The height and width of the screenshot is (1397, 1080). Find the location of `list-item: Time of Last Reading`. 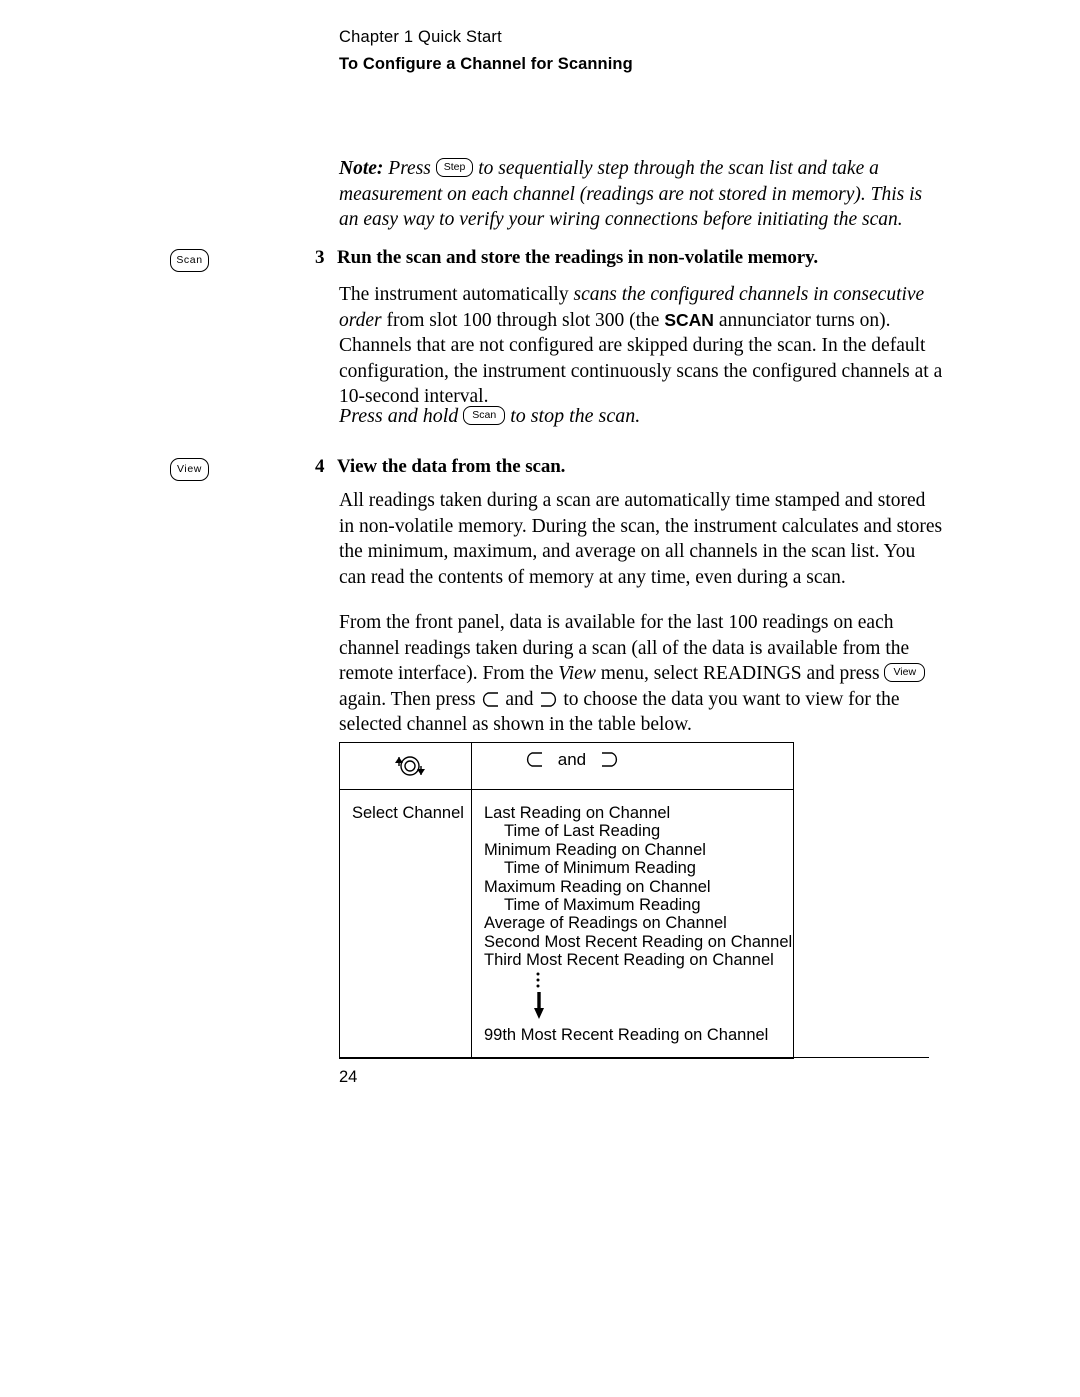

list-item: Time of Last Reading is located at coordinates (582, 831).